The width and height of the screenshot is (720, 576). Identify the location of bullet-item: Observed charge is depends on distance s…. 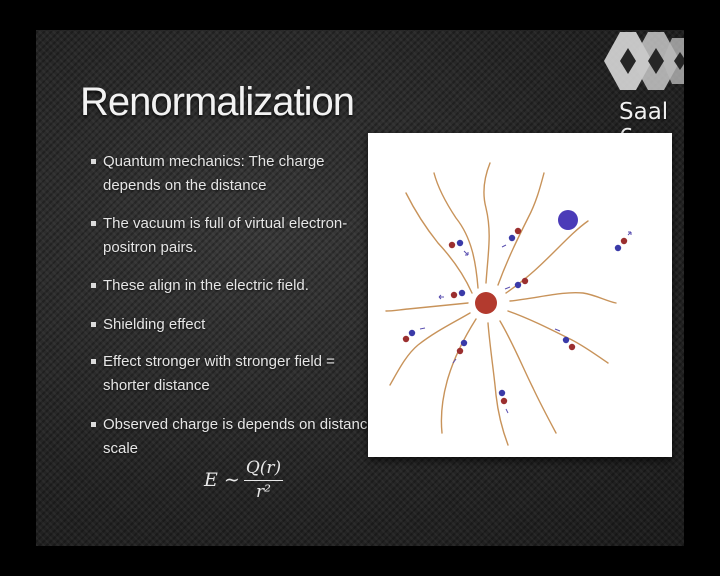
(235, 437).